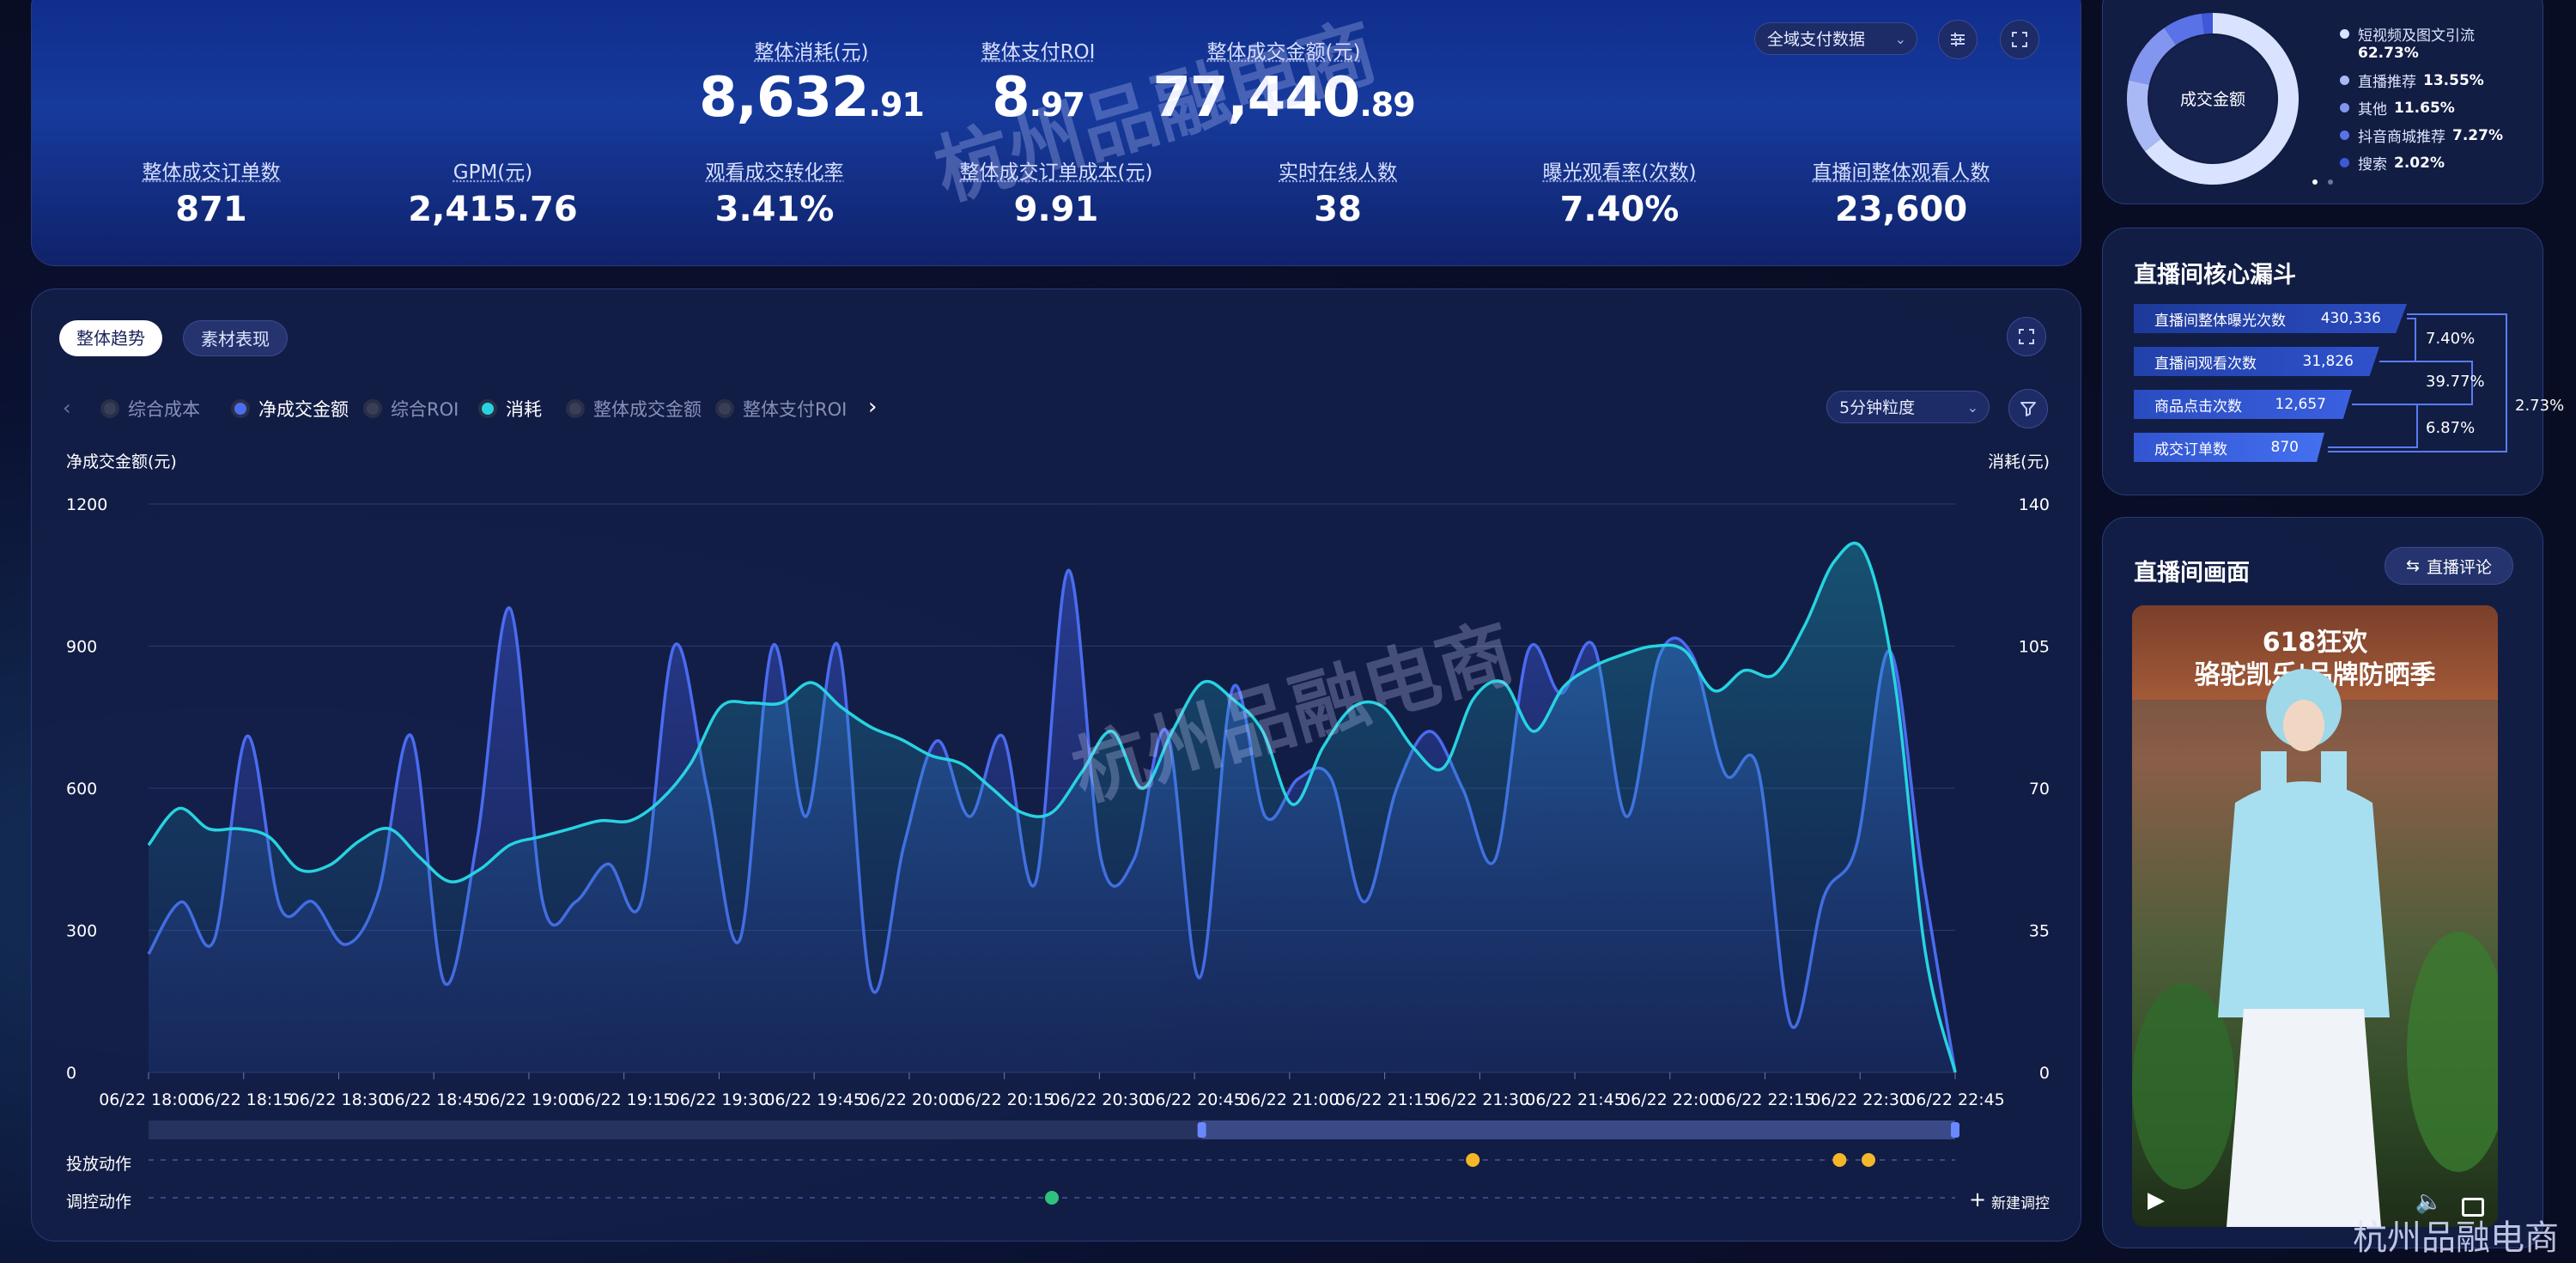 This screenshot has width=2576, height=1263. I want to click on kpi-conversion-rate: 观看成交转化率 3.41%, so click(775, 192).